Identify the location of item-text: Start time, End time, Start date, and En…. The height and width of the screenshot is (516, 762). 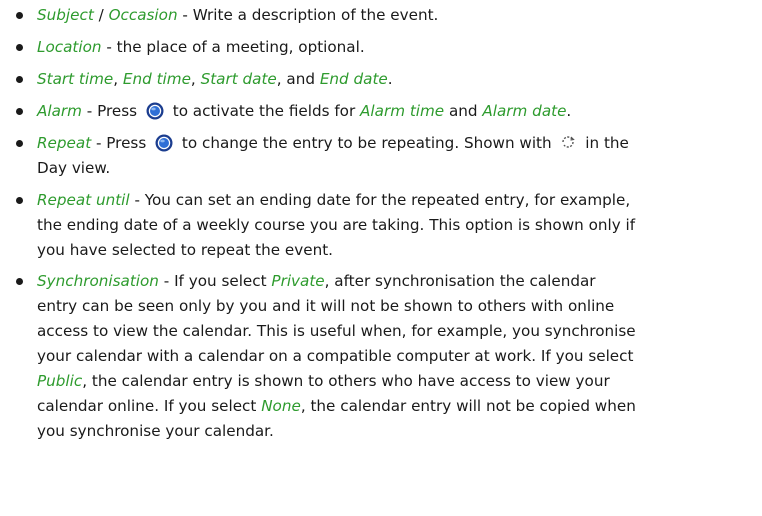
(215, 79).